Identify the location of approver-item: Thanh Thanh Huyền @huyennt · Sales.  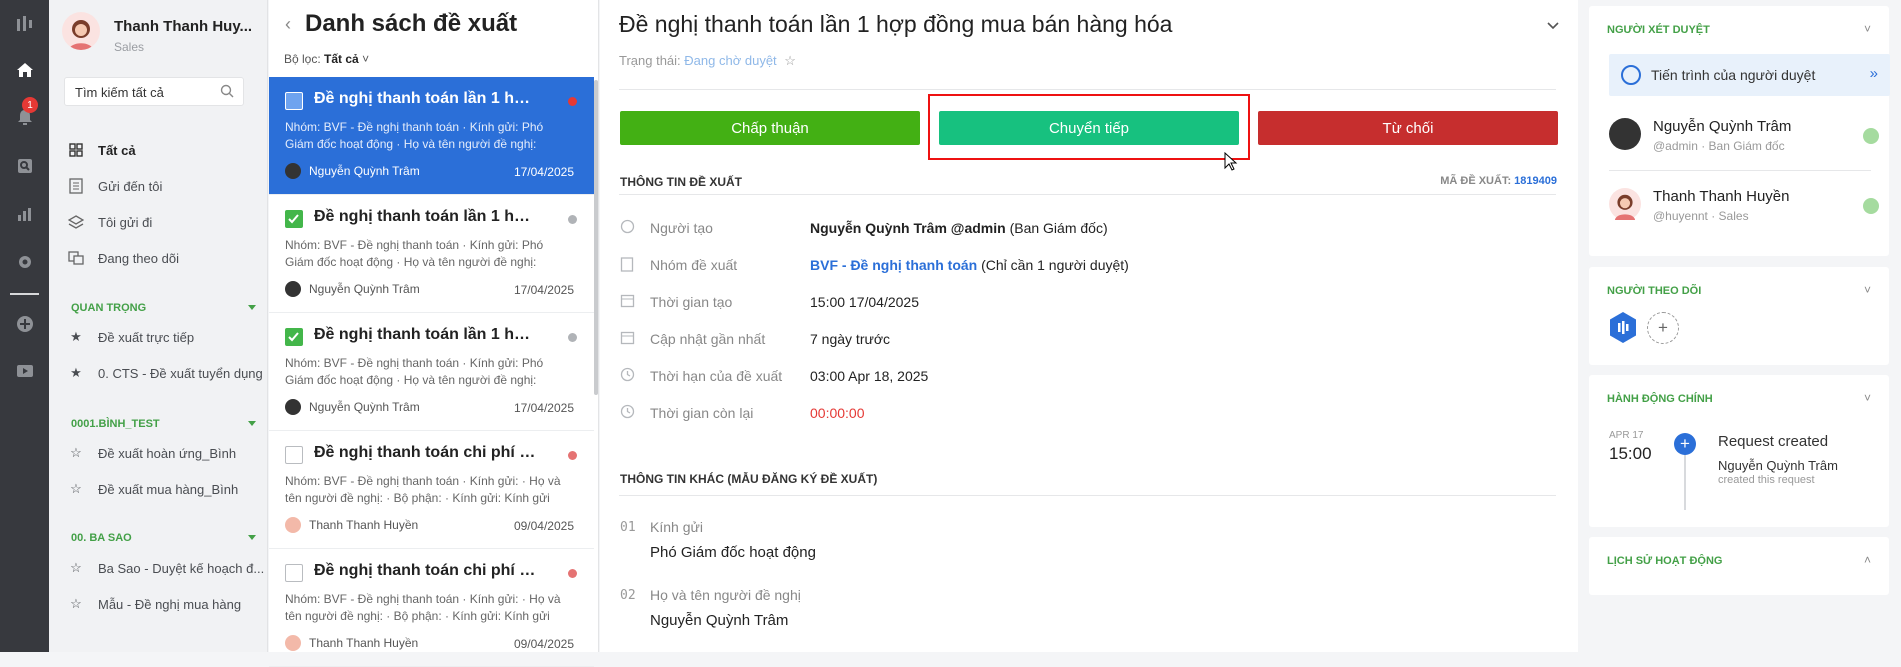
(1744, 213).